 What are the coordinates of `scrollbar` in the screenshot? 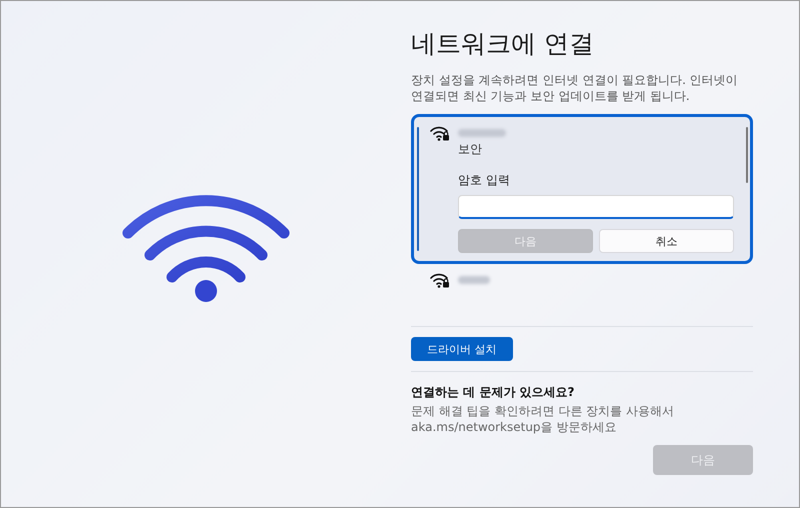 It's located at (747, 155).